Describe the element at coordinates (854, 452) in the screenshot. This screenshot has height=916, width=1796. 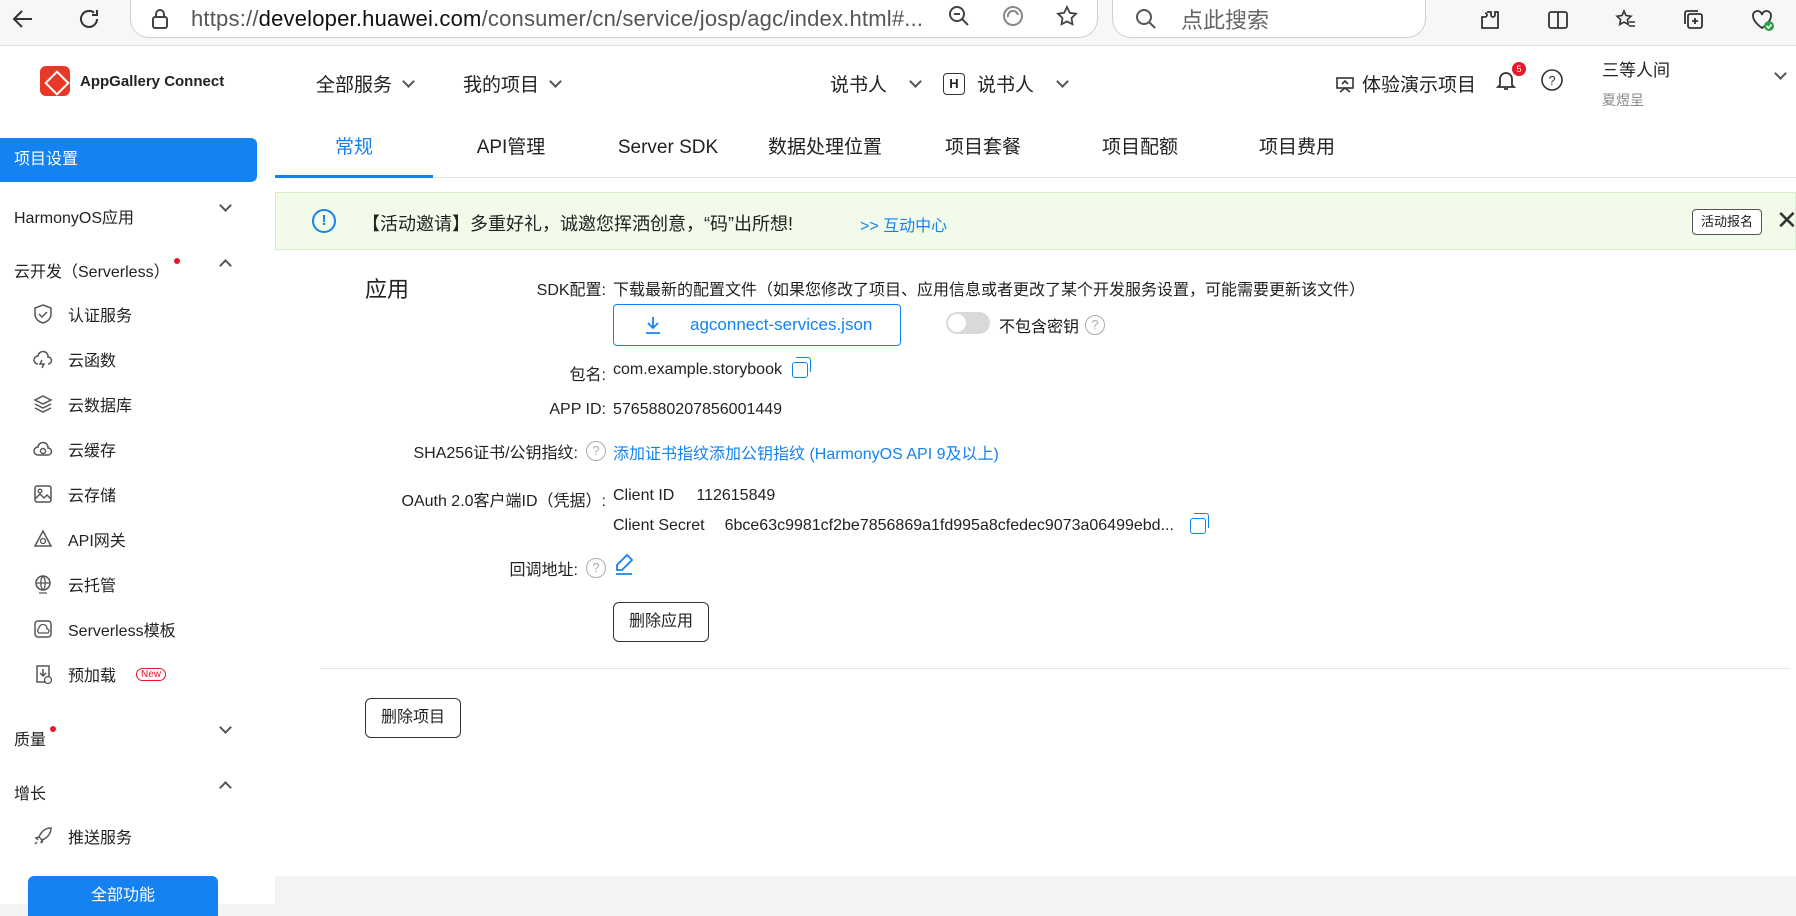
I see `add-pubkey-fingerprint-link: 添加公钥指纹 (HarmonyOS API 9及以上)` at that location.